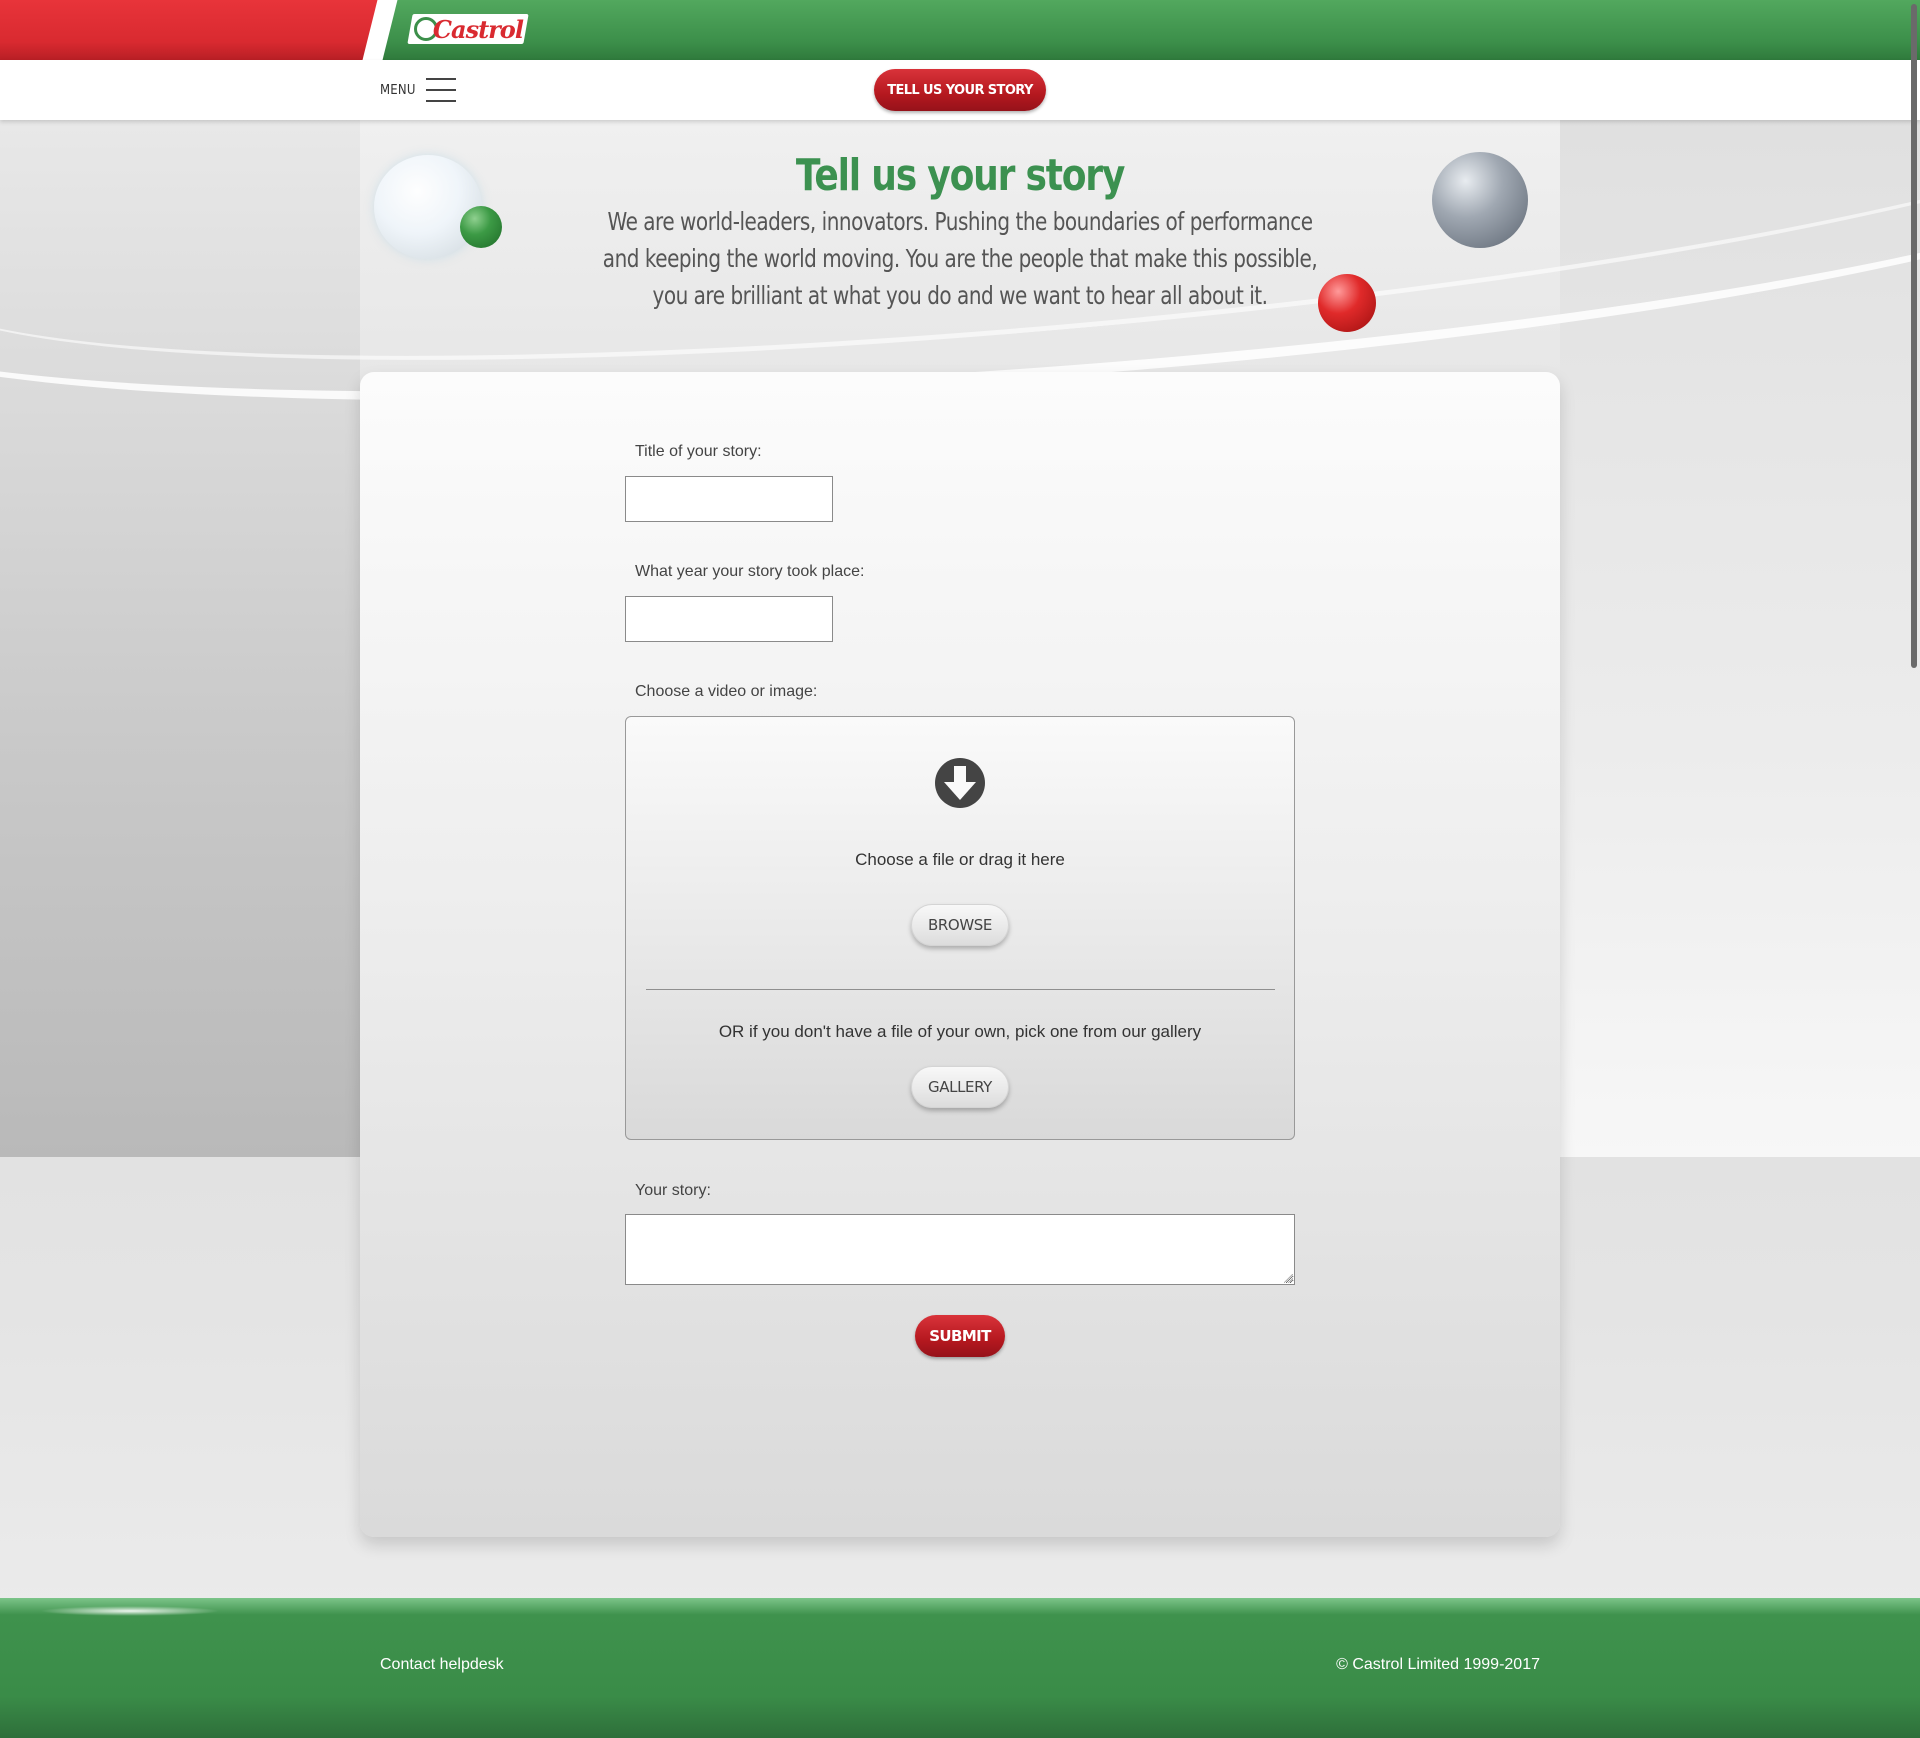 Image resolution: width=1920 pixels, height=1738 pixels. What do you see at coordinates (673, 1190) in the screenshot?
I see `your-story-label: Your story:` at bounding box center [673, 1190].